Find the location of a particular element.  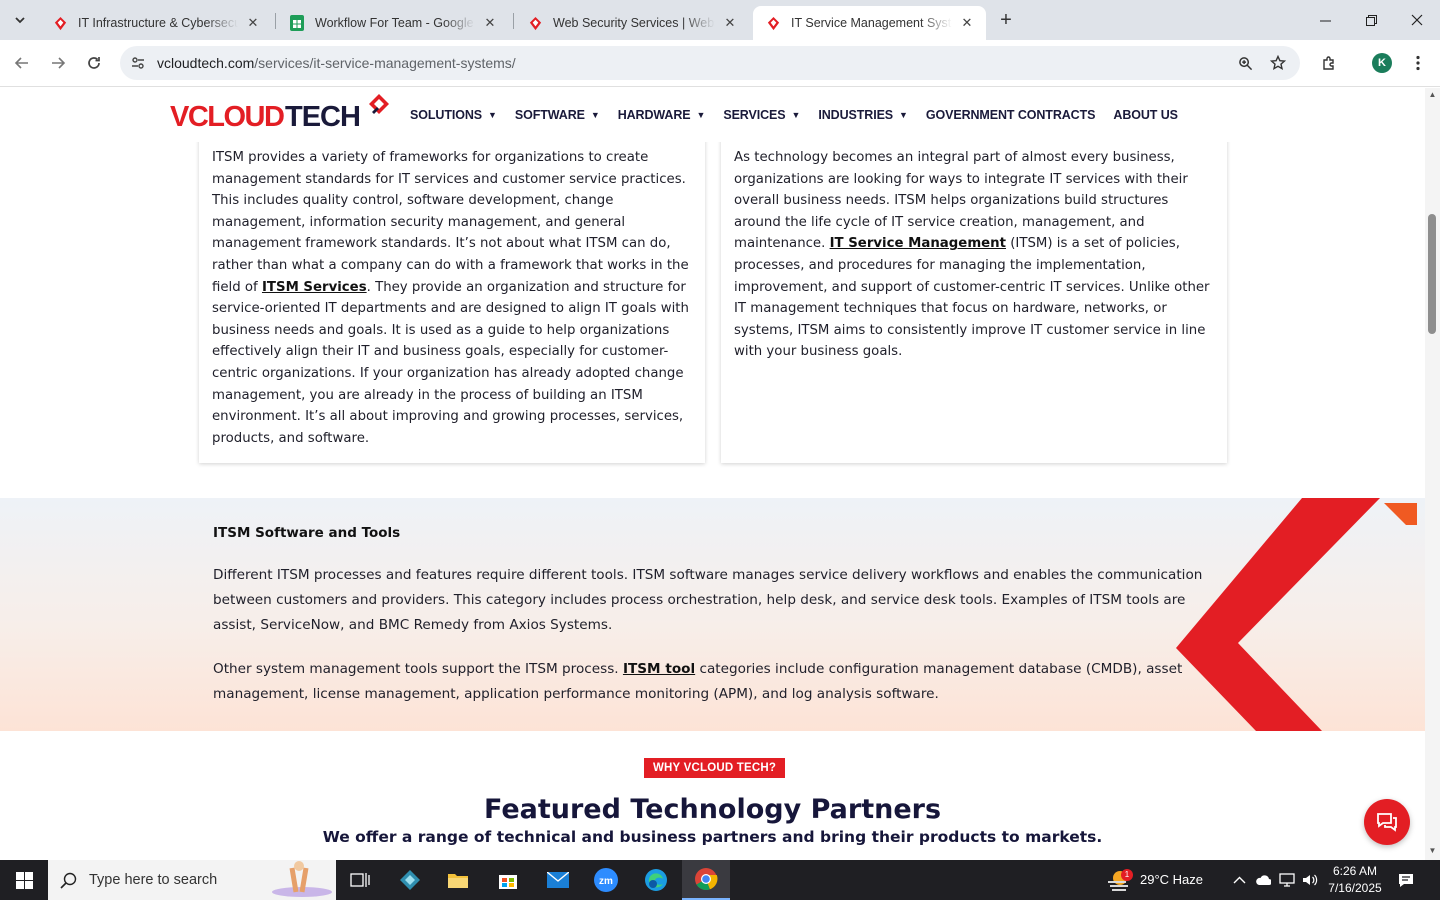

section-heading: ITSM Software and Tools is located at coordinates (307, 533).